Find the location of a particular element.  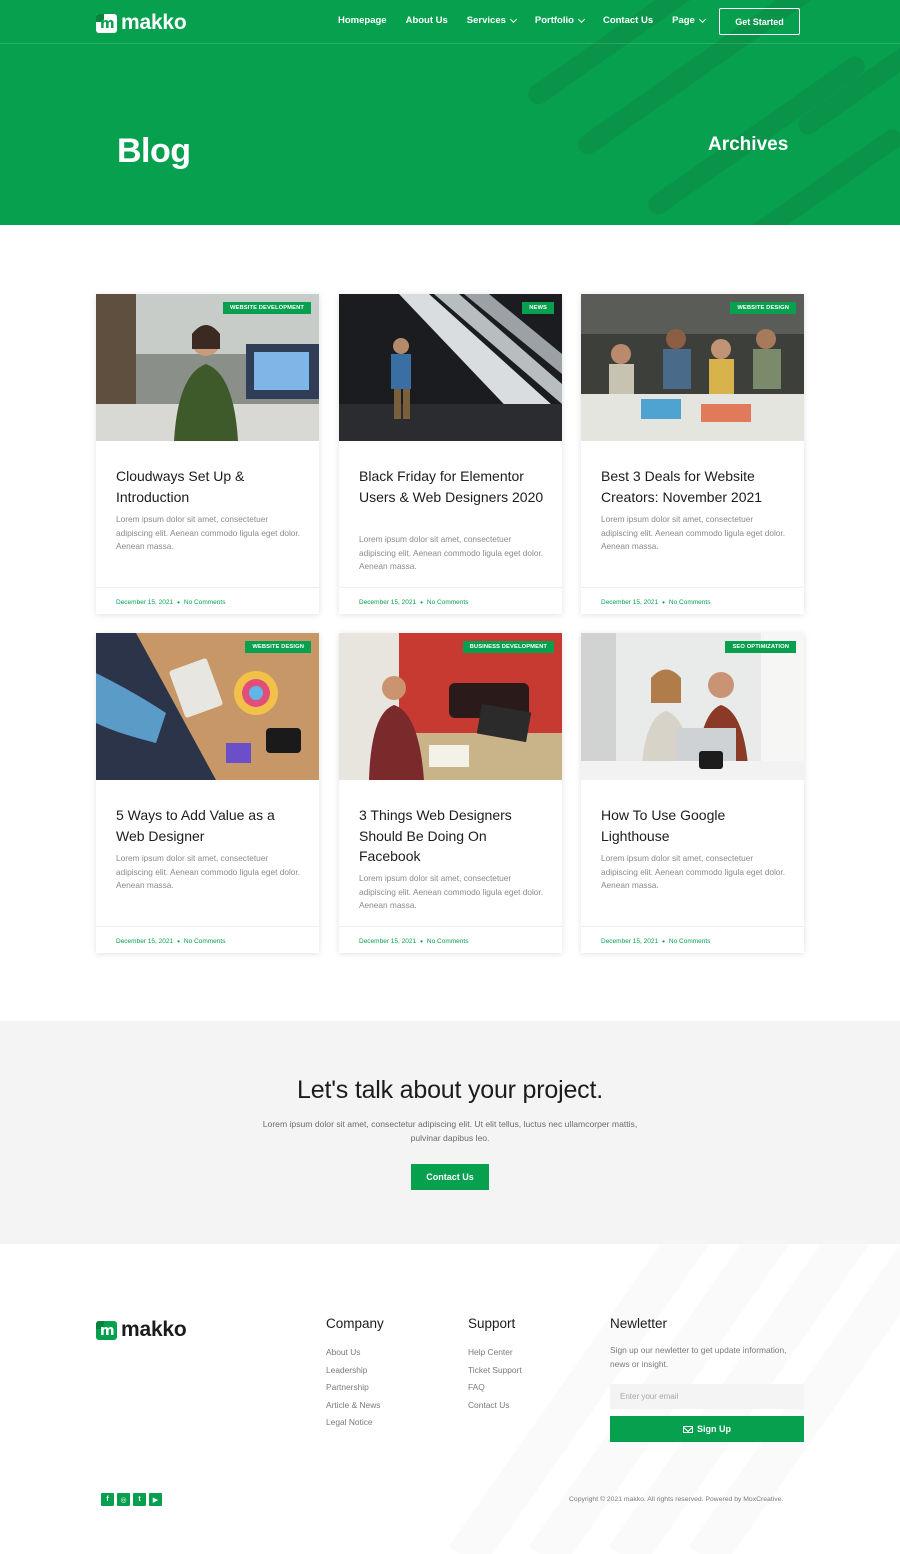

footer-link-ticket-support: Ticket Support is located at coordinates (495, 1371).